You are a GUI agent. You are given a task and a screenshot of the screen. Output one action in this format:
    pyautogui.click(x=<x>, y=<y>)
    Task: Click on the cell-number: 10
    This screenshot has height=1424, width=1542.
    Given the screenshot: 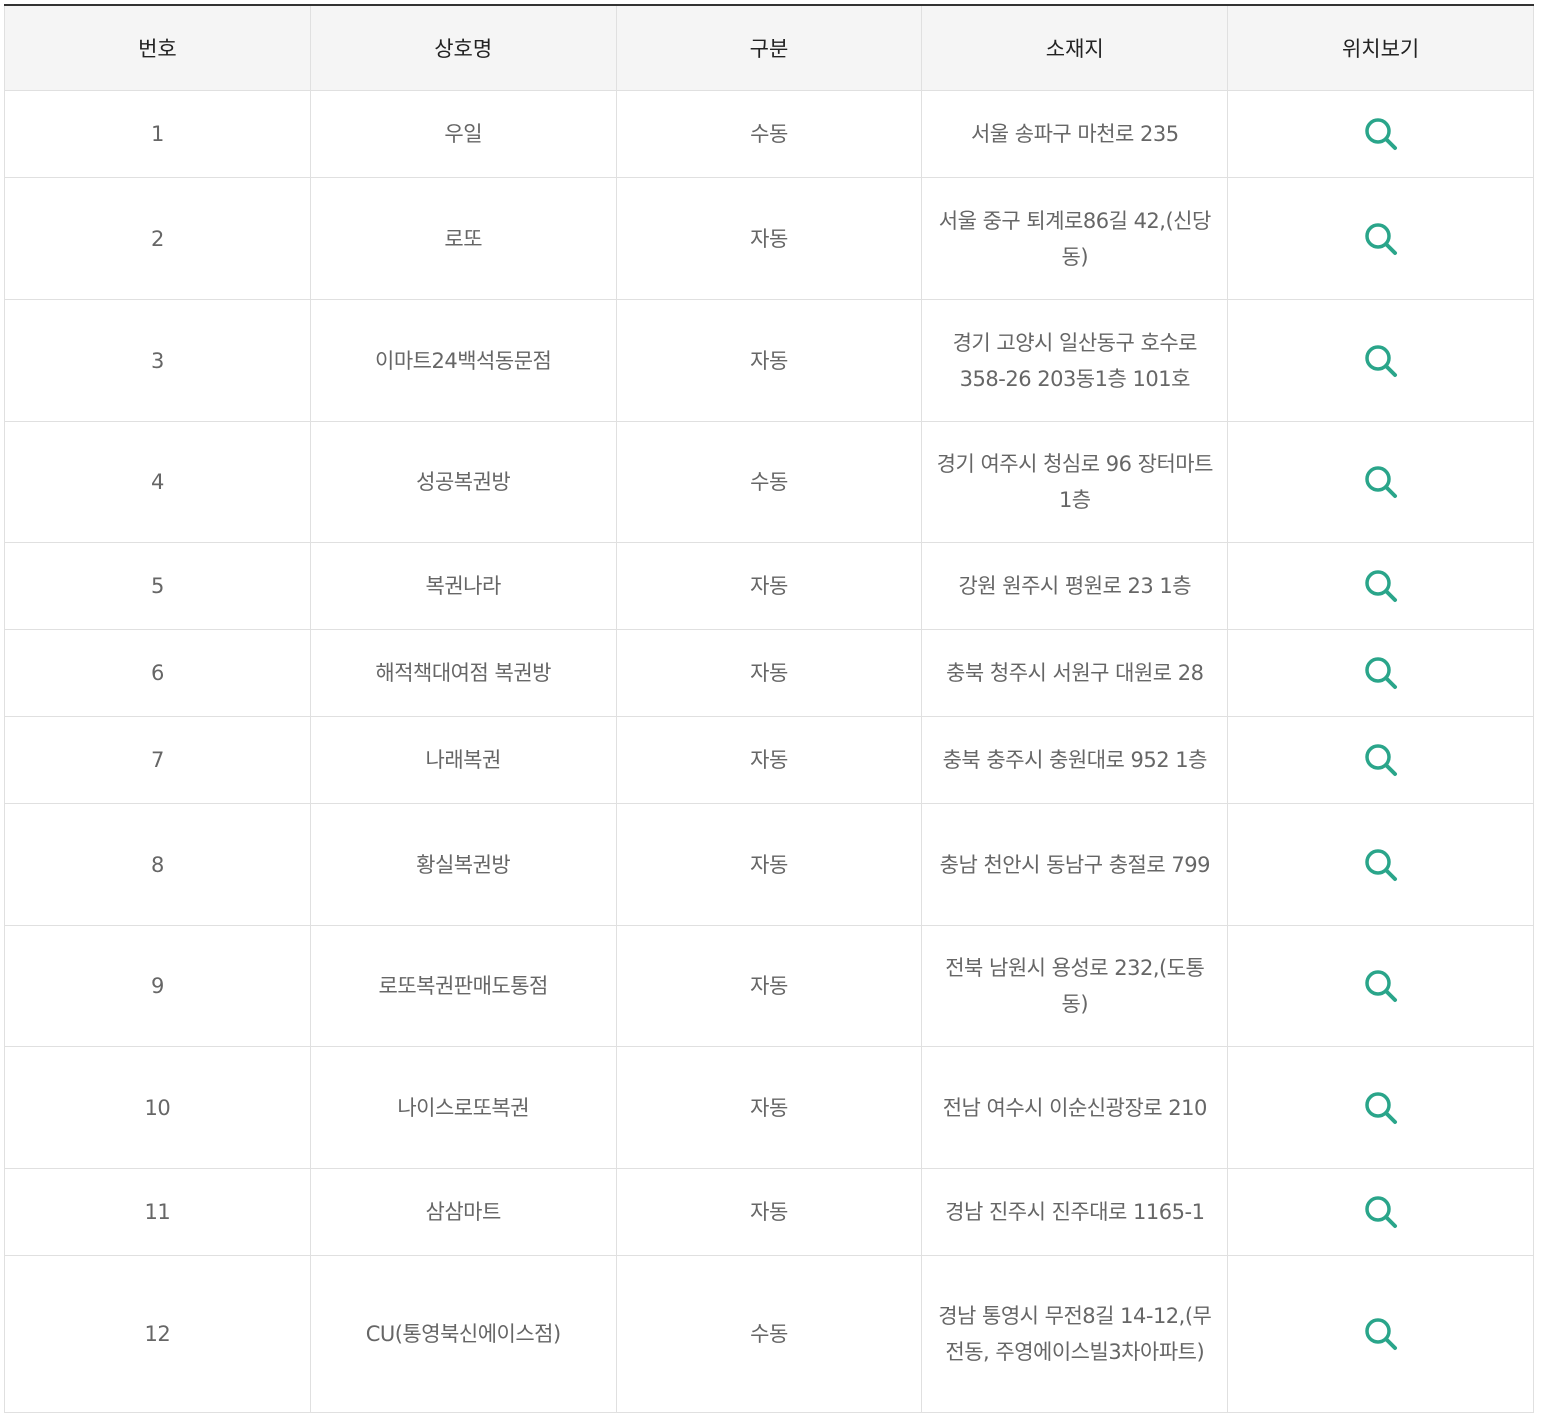 What is the action you would take?
    pyautogui.click(x=157, y=1107)
    